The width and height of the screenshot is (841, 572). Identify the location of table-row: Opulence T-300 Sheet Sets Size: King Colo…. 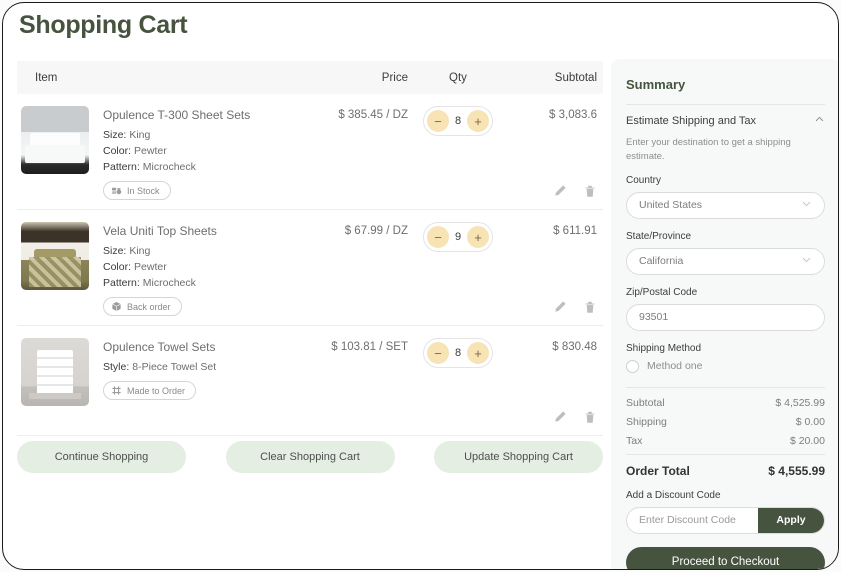
(310, 152).